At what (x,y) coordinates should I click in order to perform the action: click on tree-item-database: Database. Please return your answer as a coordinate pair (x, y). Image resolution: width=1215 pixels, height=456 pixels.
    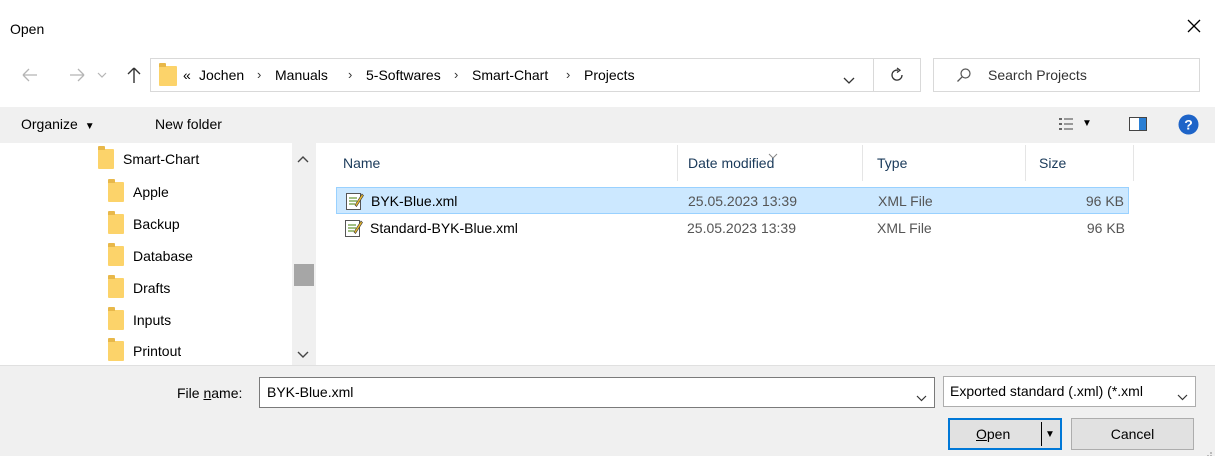
    Looking at the image, I should click on (150, 256).